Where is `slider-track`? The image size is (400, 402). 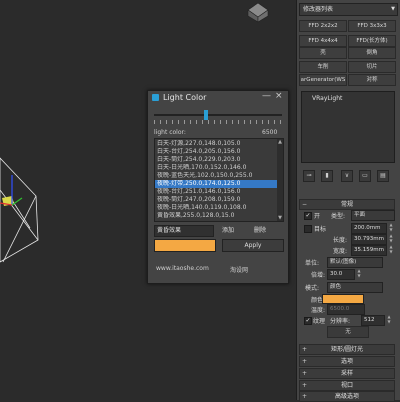
slider-track is located at coordinates (218, 115).